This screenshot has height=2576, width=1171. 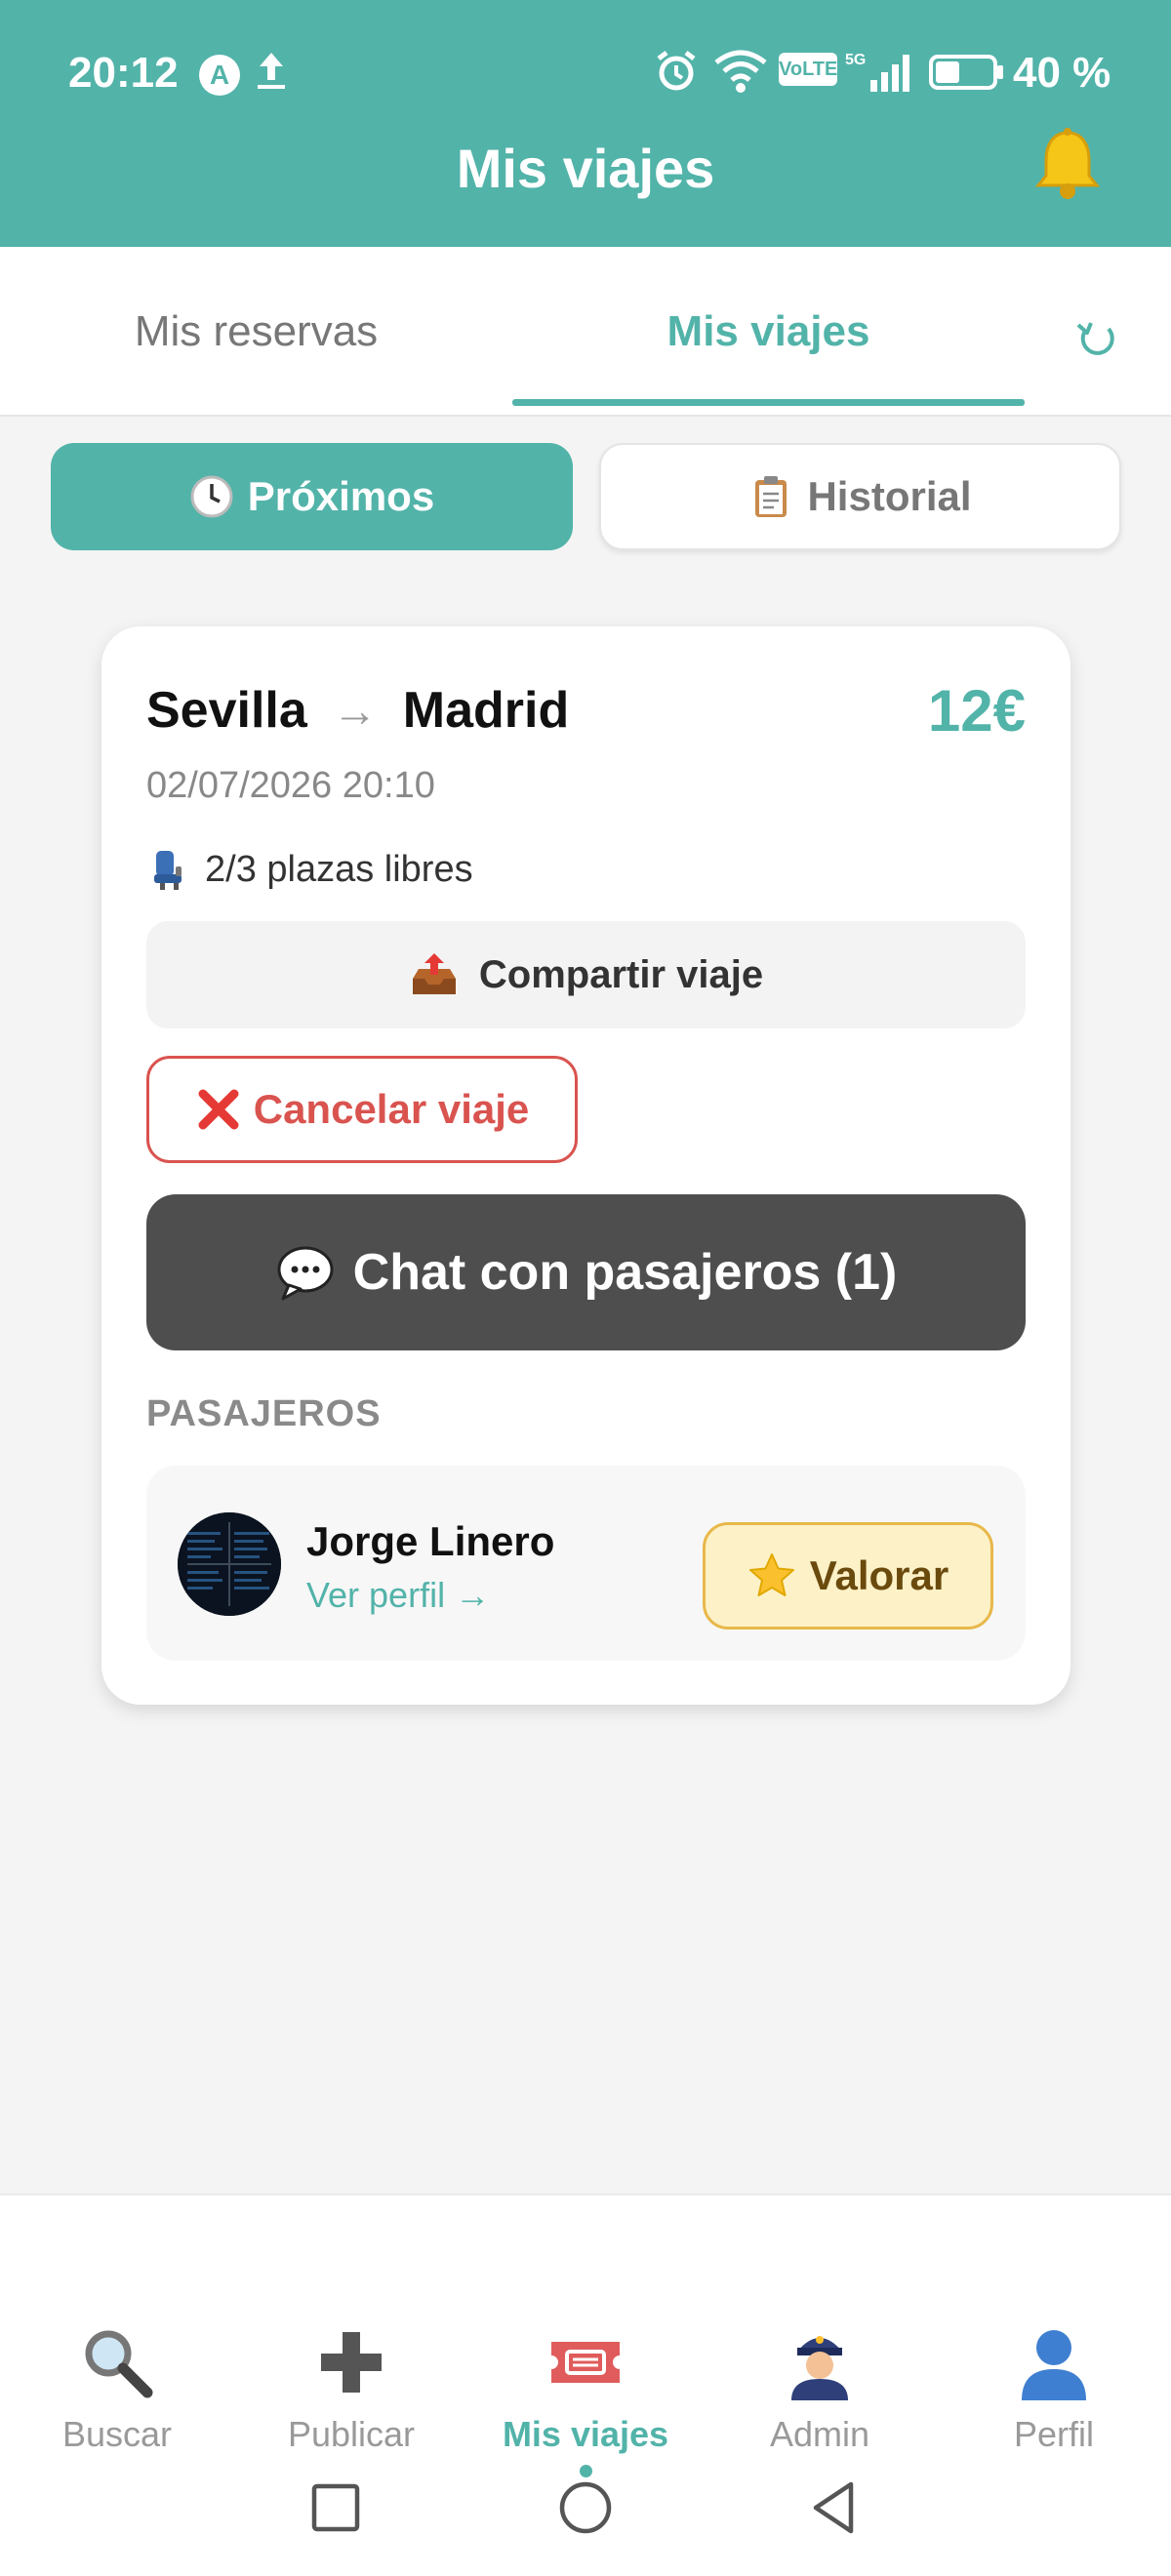 I want to click on segment-historial-label: Historial, so click(x=889, y=496).